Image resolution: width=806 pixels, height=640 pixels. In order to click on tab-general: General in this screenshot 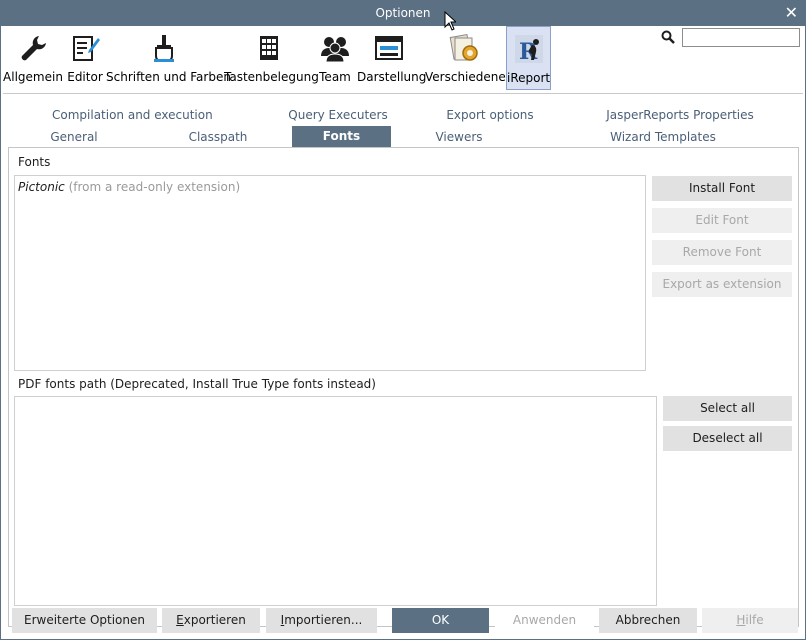, I will do `click(74, 137)`.